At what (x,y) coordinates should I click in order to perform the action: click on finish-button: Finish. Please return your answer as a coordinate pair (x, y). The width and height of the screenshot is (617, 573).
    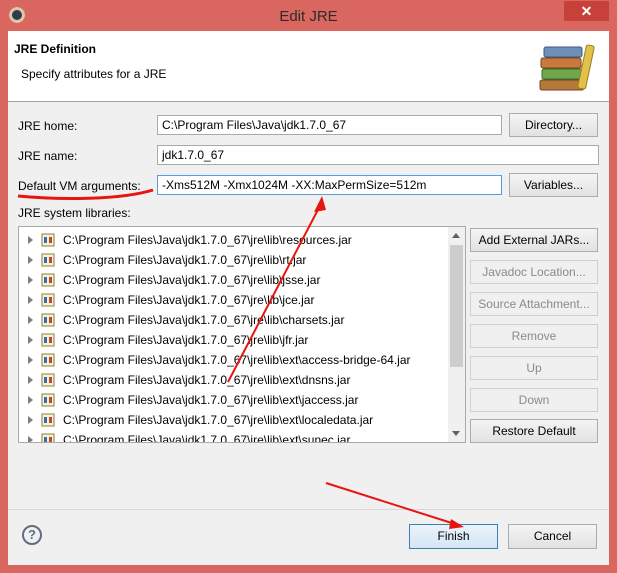
    Looking at the image, I should click on (453, 536).